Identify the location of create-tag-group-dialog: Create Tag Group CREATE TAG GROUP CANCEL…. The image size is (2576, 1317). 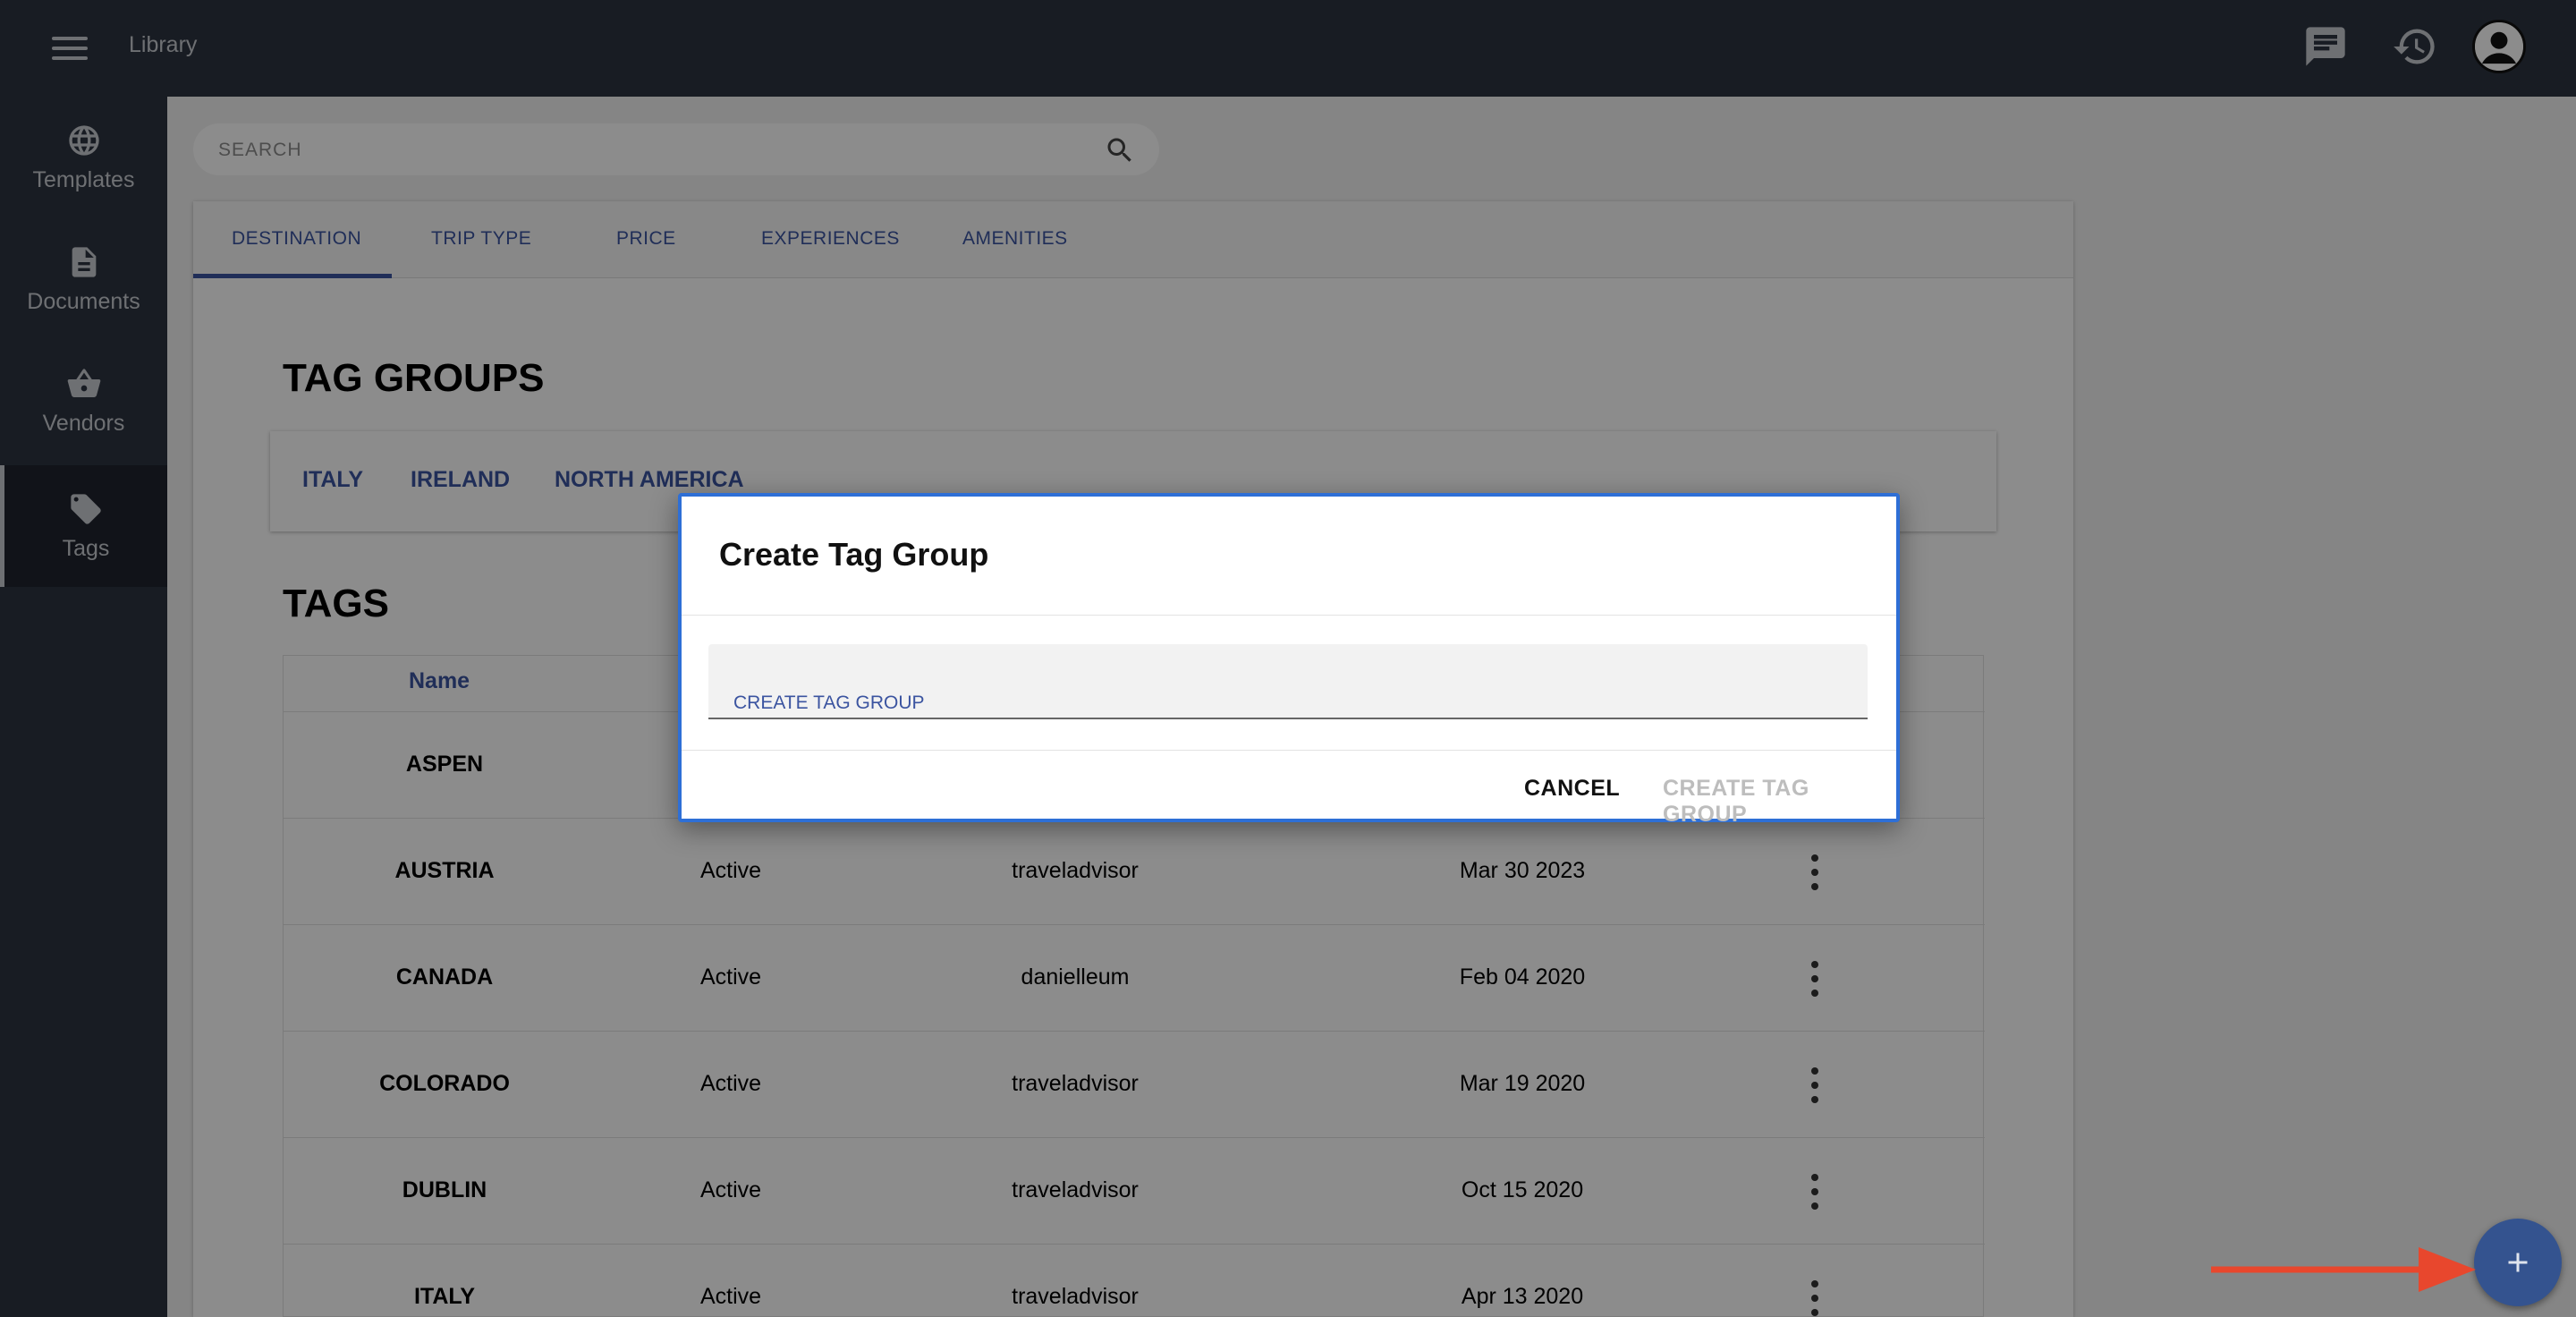
(1289, 660).